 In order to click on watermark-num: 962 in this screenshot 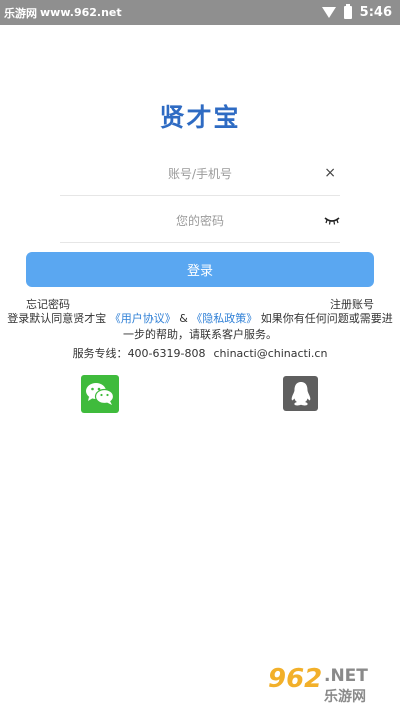, I will do `click(295, 679)`.